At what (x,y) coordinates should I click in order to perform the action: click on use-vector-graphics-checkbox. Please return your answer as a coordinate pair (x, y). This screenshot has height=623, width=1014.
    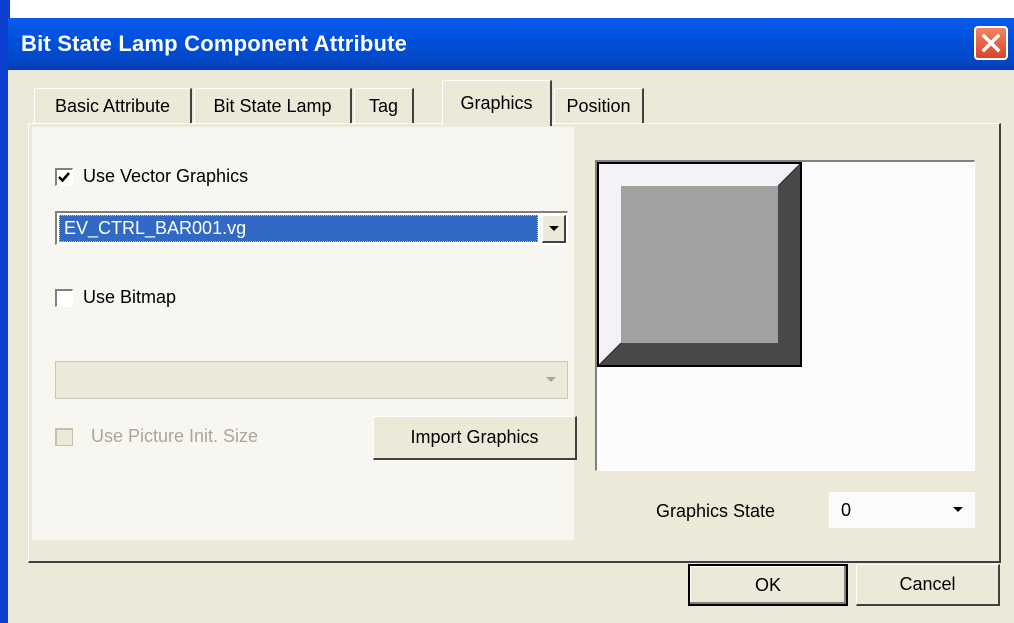
    Looking at the image, I should click on (64, 177).